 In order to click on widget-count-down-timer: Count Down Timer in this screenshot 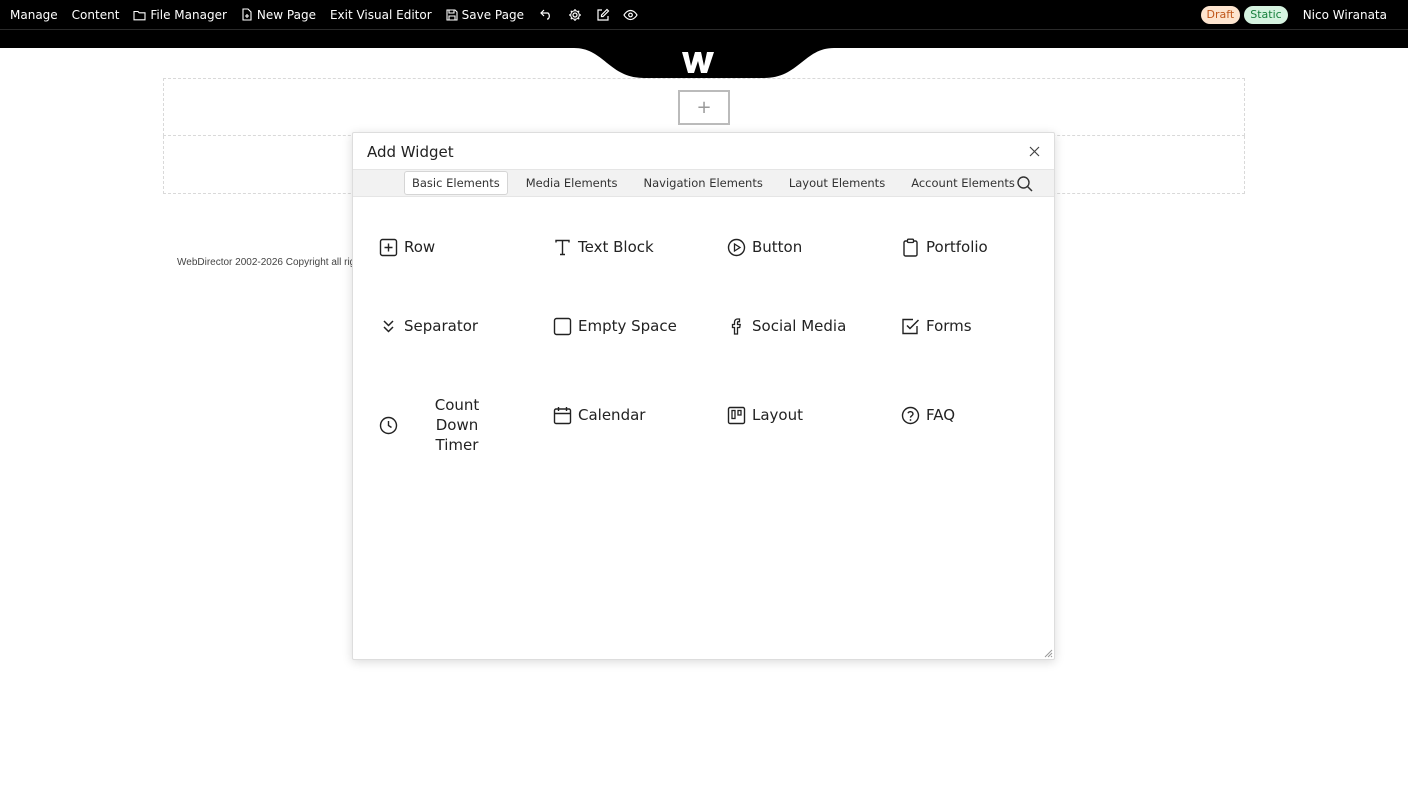, I will do `click(440, 425)`.